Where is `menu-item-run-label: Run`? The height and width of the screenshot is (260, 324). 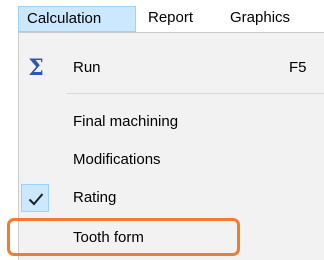 menu-item-run-label: Run is located at coordinates (87, 67).